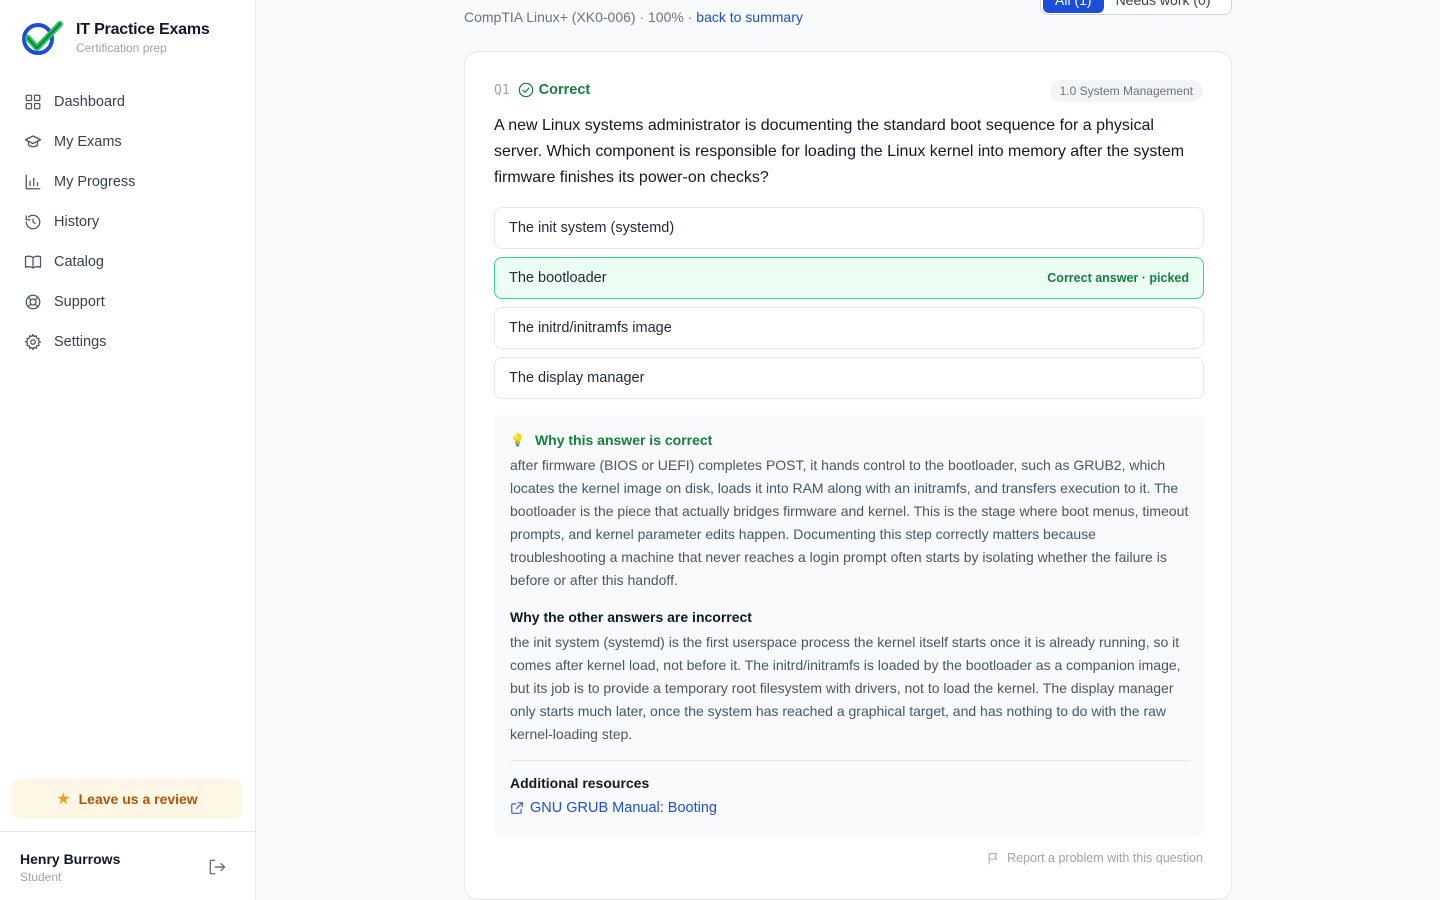 This screenshot has width=1440, height=900. What do you see at coordinates (138, 799) in the screenshot?
I see `leave-review-label: Leave us a review` at bounding box center [138, 799].